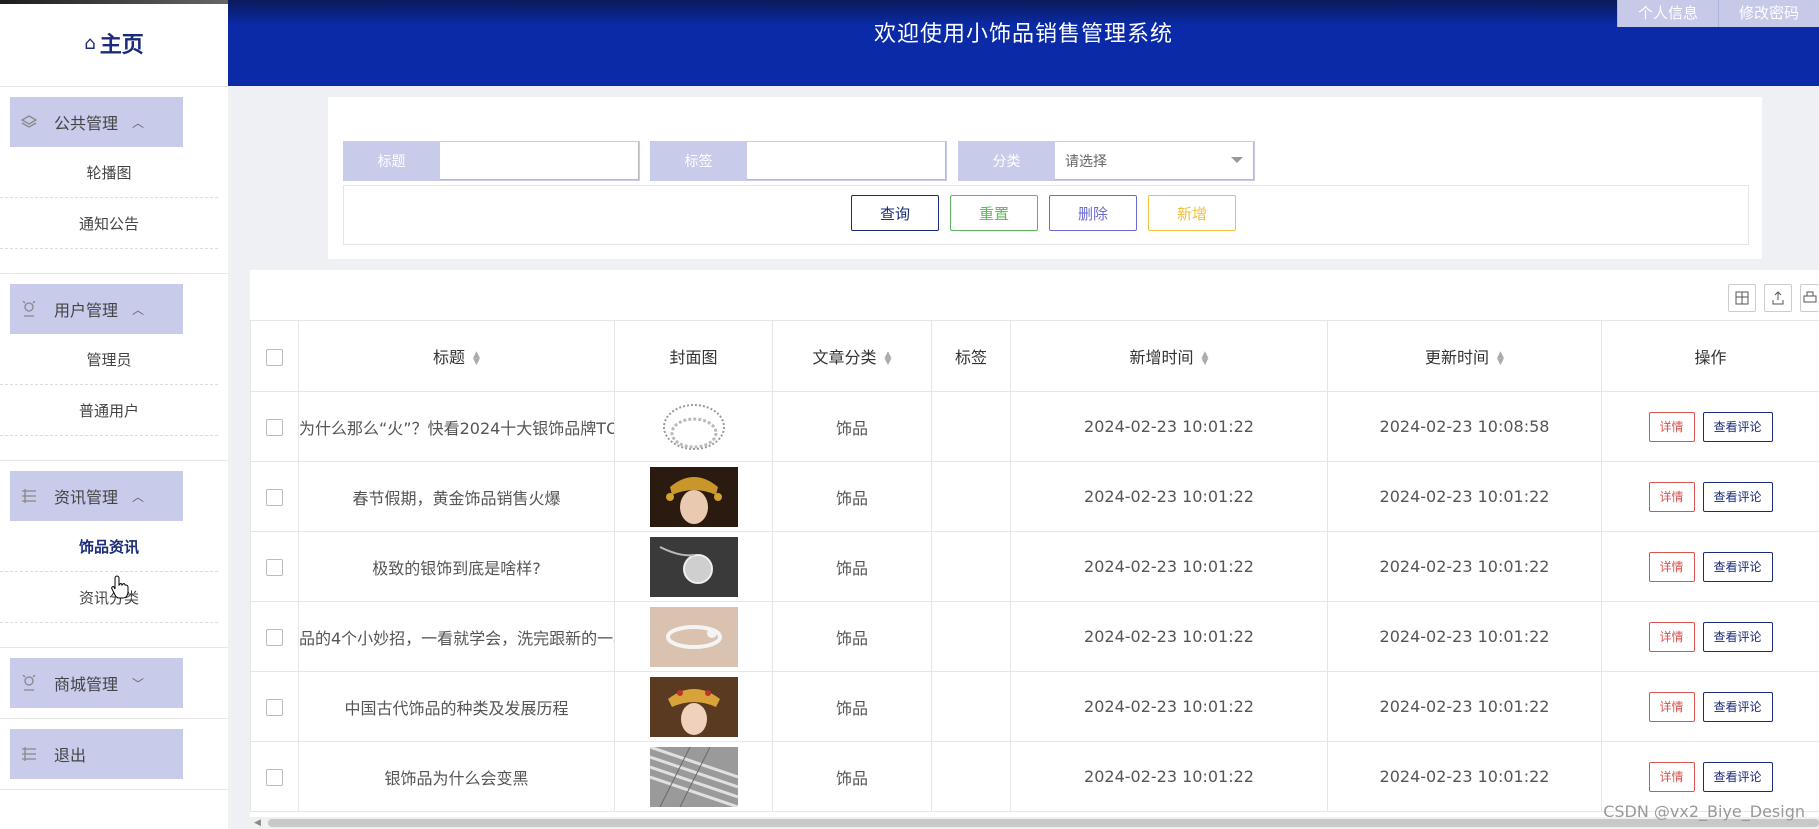  Describe the element at coordinates (138, 122) in the screenshot. I see `chevron-up-icon: ︿` at that location.